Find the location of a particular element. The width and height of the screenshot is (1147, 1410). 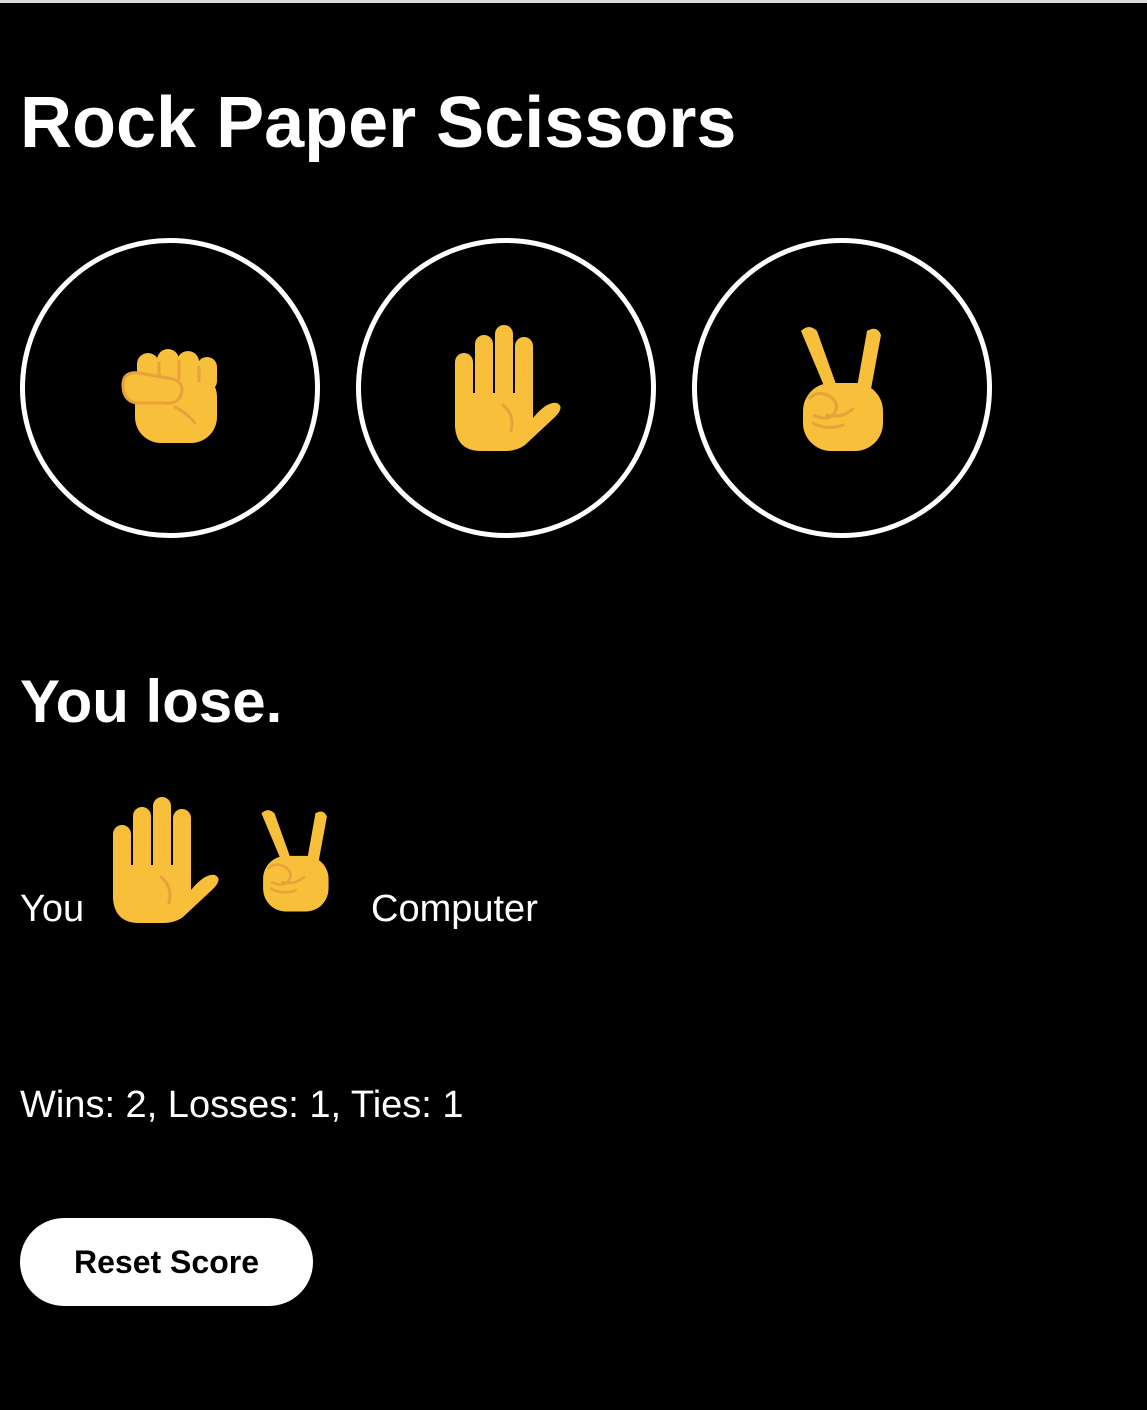

rock-button is located at coordinates (170, 388).